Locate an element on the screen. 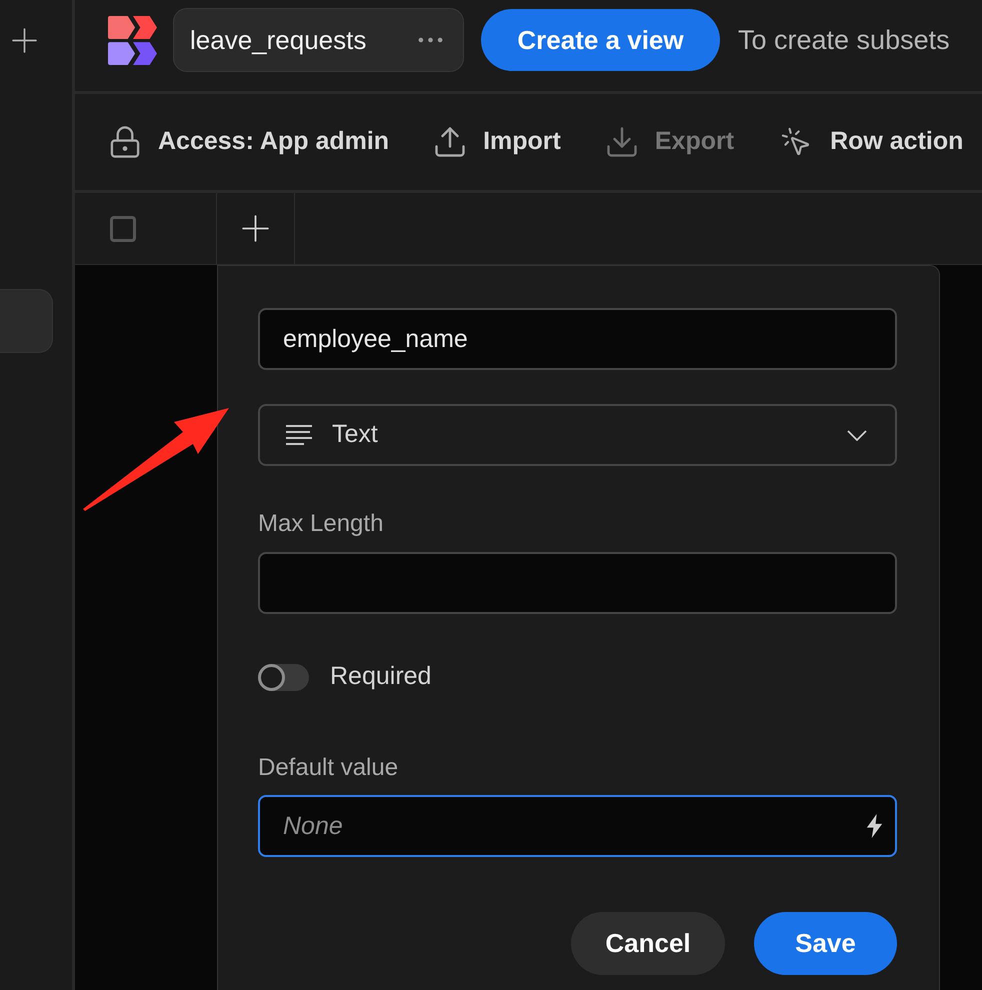 Image resolution: width=982 pixels, height=990 pixels. more-icon is located at coordinates (430, 40).